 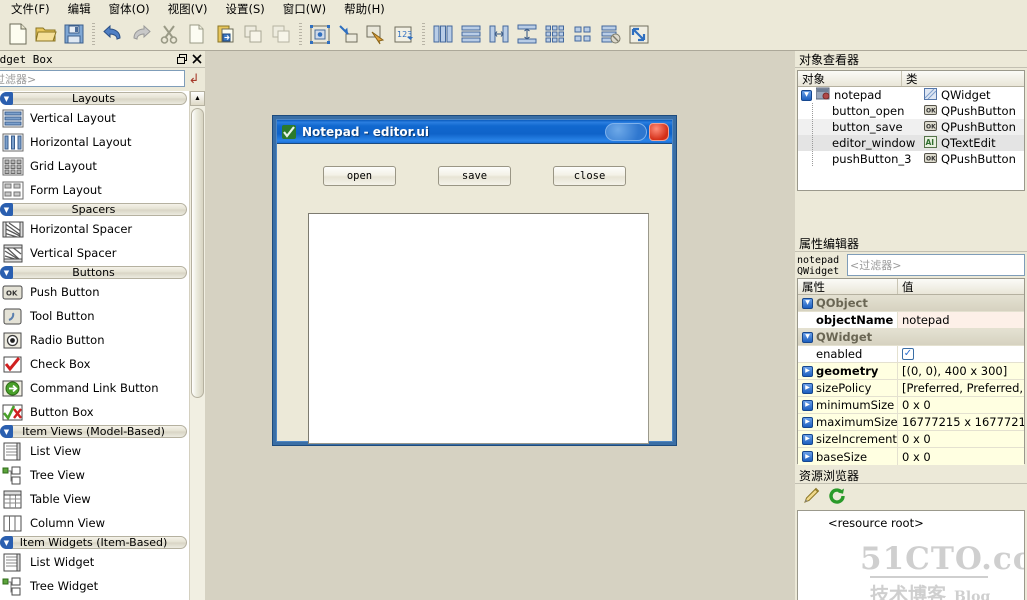 I want to click on menu-file: 文件(F), so click(x=30, y=9).